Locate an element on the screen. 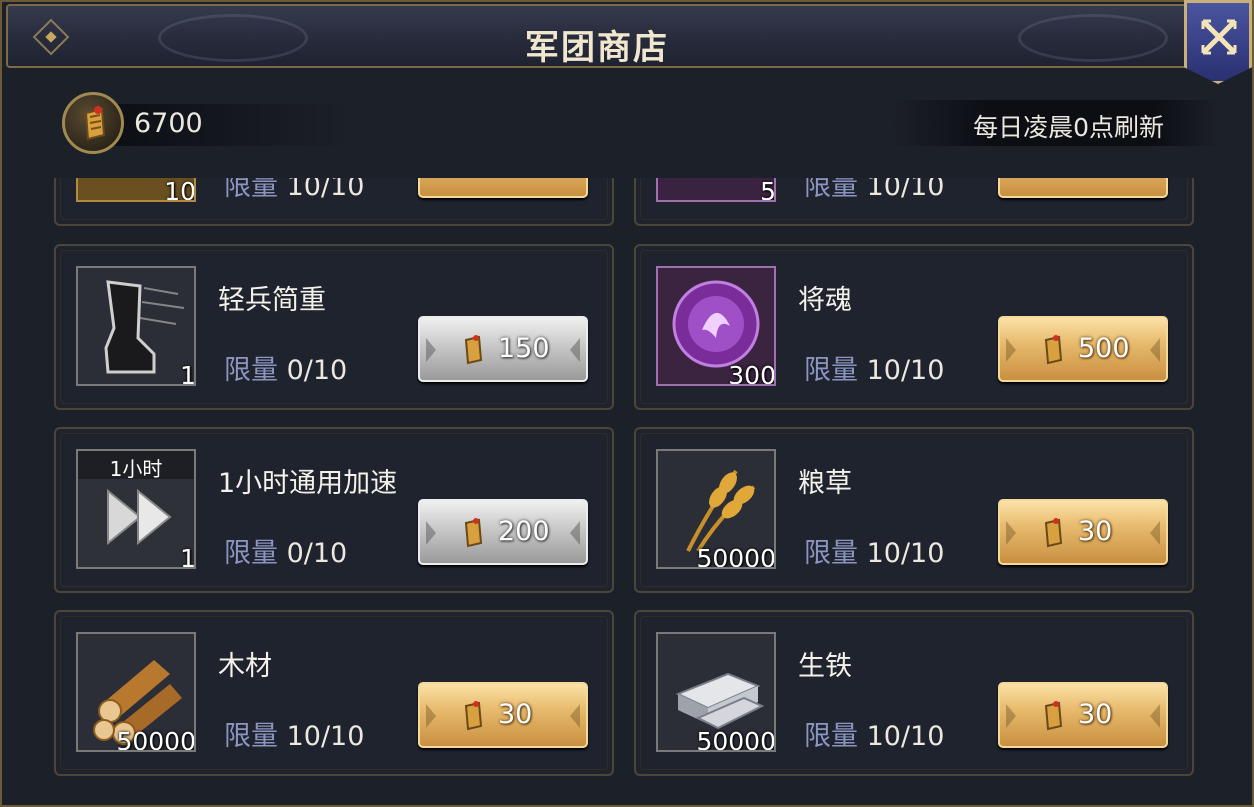 Image resolution: width=1254 pixels, height=807 pixels. shop-item-card: 5 限量 10/10 is located at coordinates (914, 202).